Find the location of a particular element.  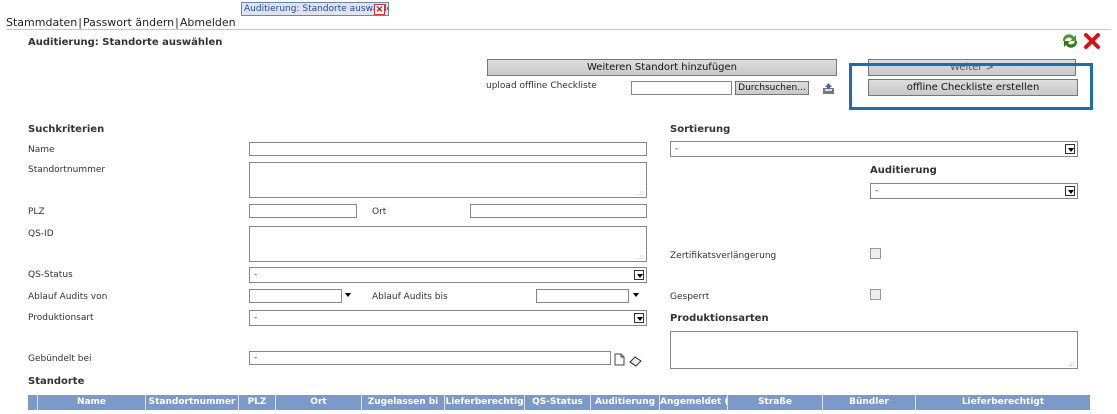

qsstatus-select: - is located at coordinates (448, 275).